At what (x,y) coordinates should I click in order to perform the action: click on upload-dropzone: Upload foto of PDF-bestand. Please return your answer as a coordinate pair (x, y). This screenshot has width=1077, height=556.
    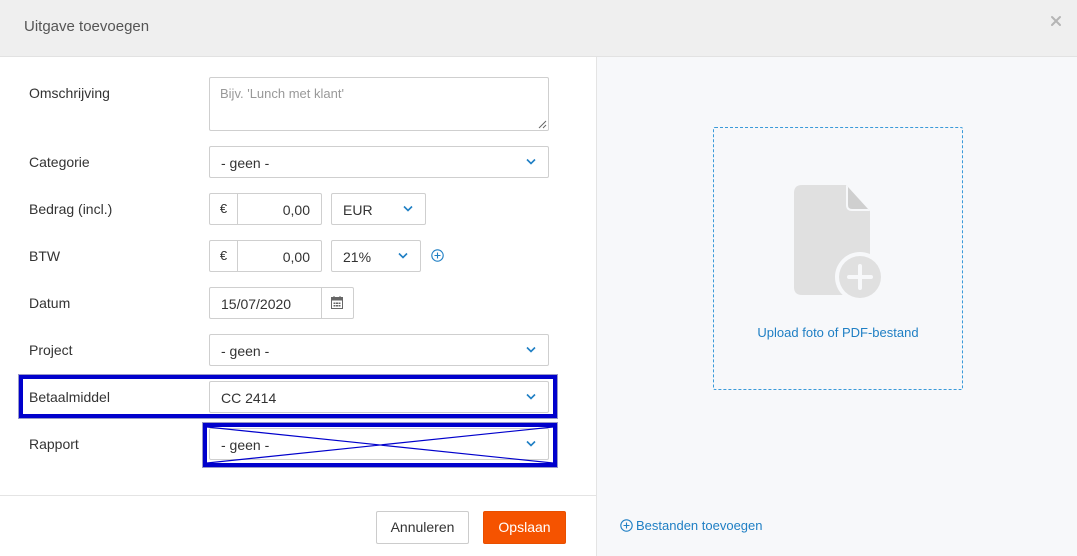
    Looking at the image, I should click on (838, 258).